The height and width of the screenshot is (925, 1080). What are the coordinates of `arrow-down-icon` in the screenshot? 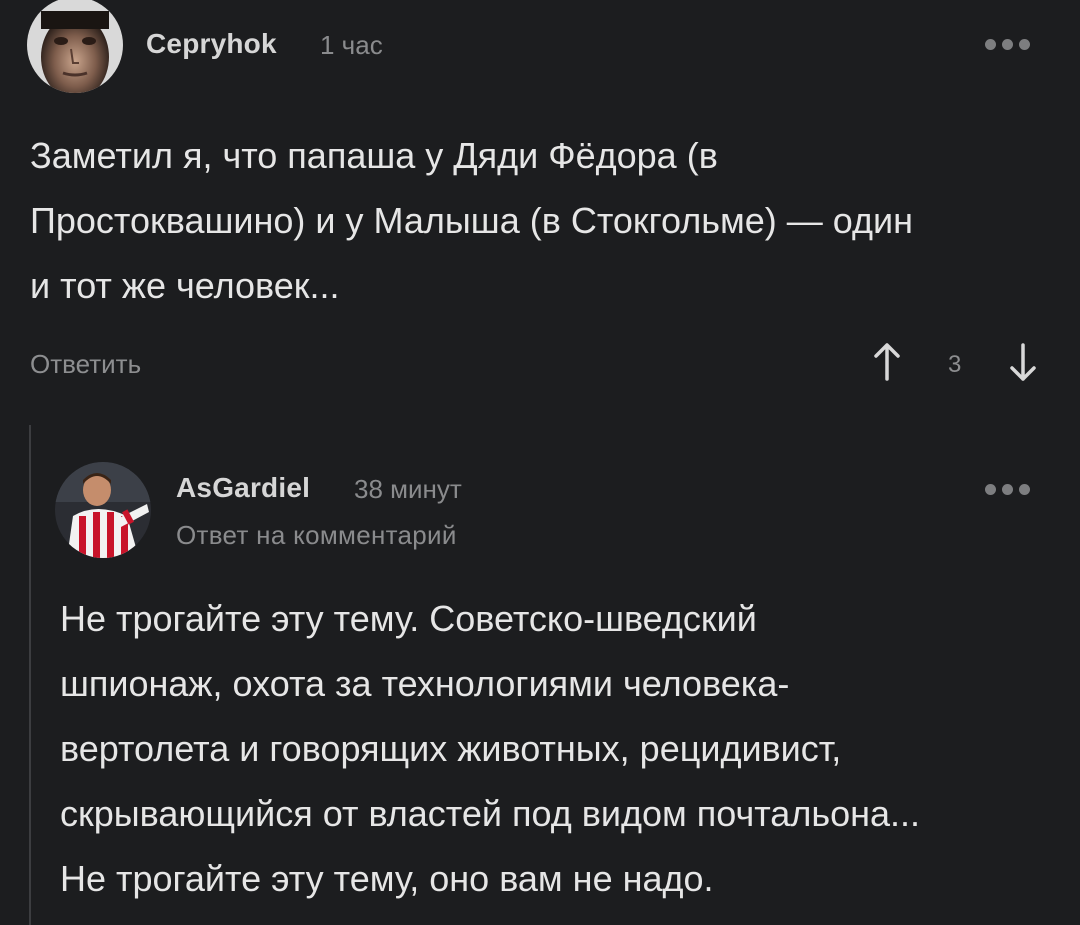 It's located at (1023, 364).